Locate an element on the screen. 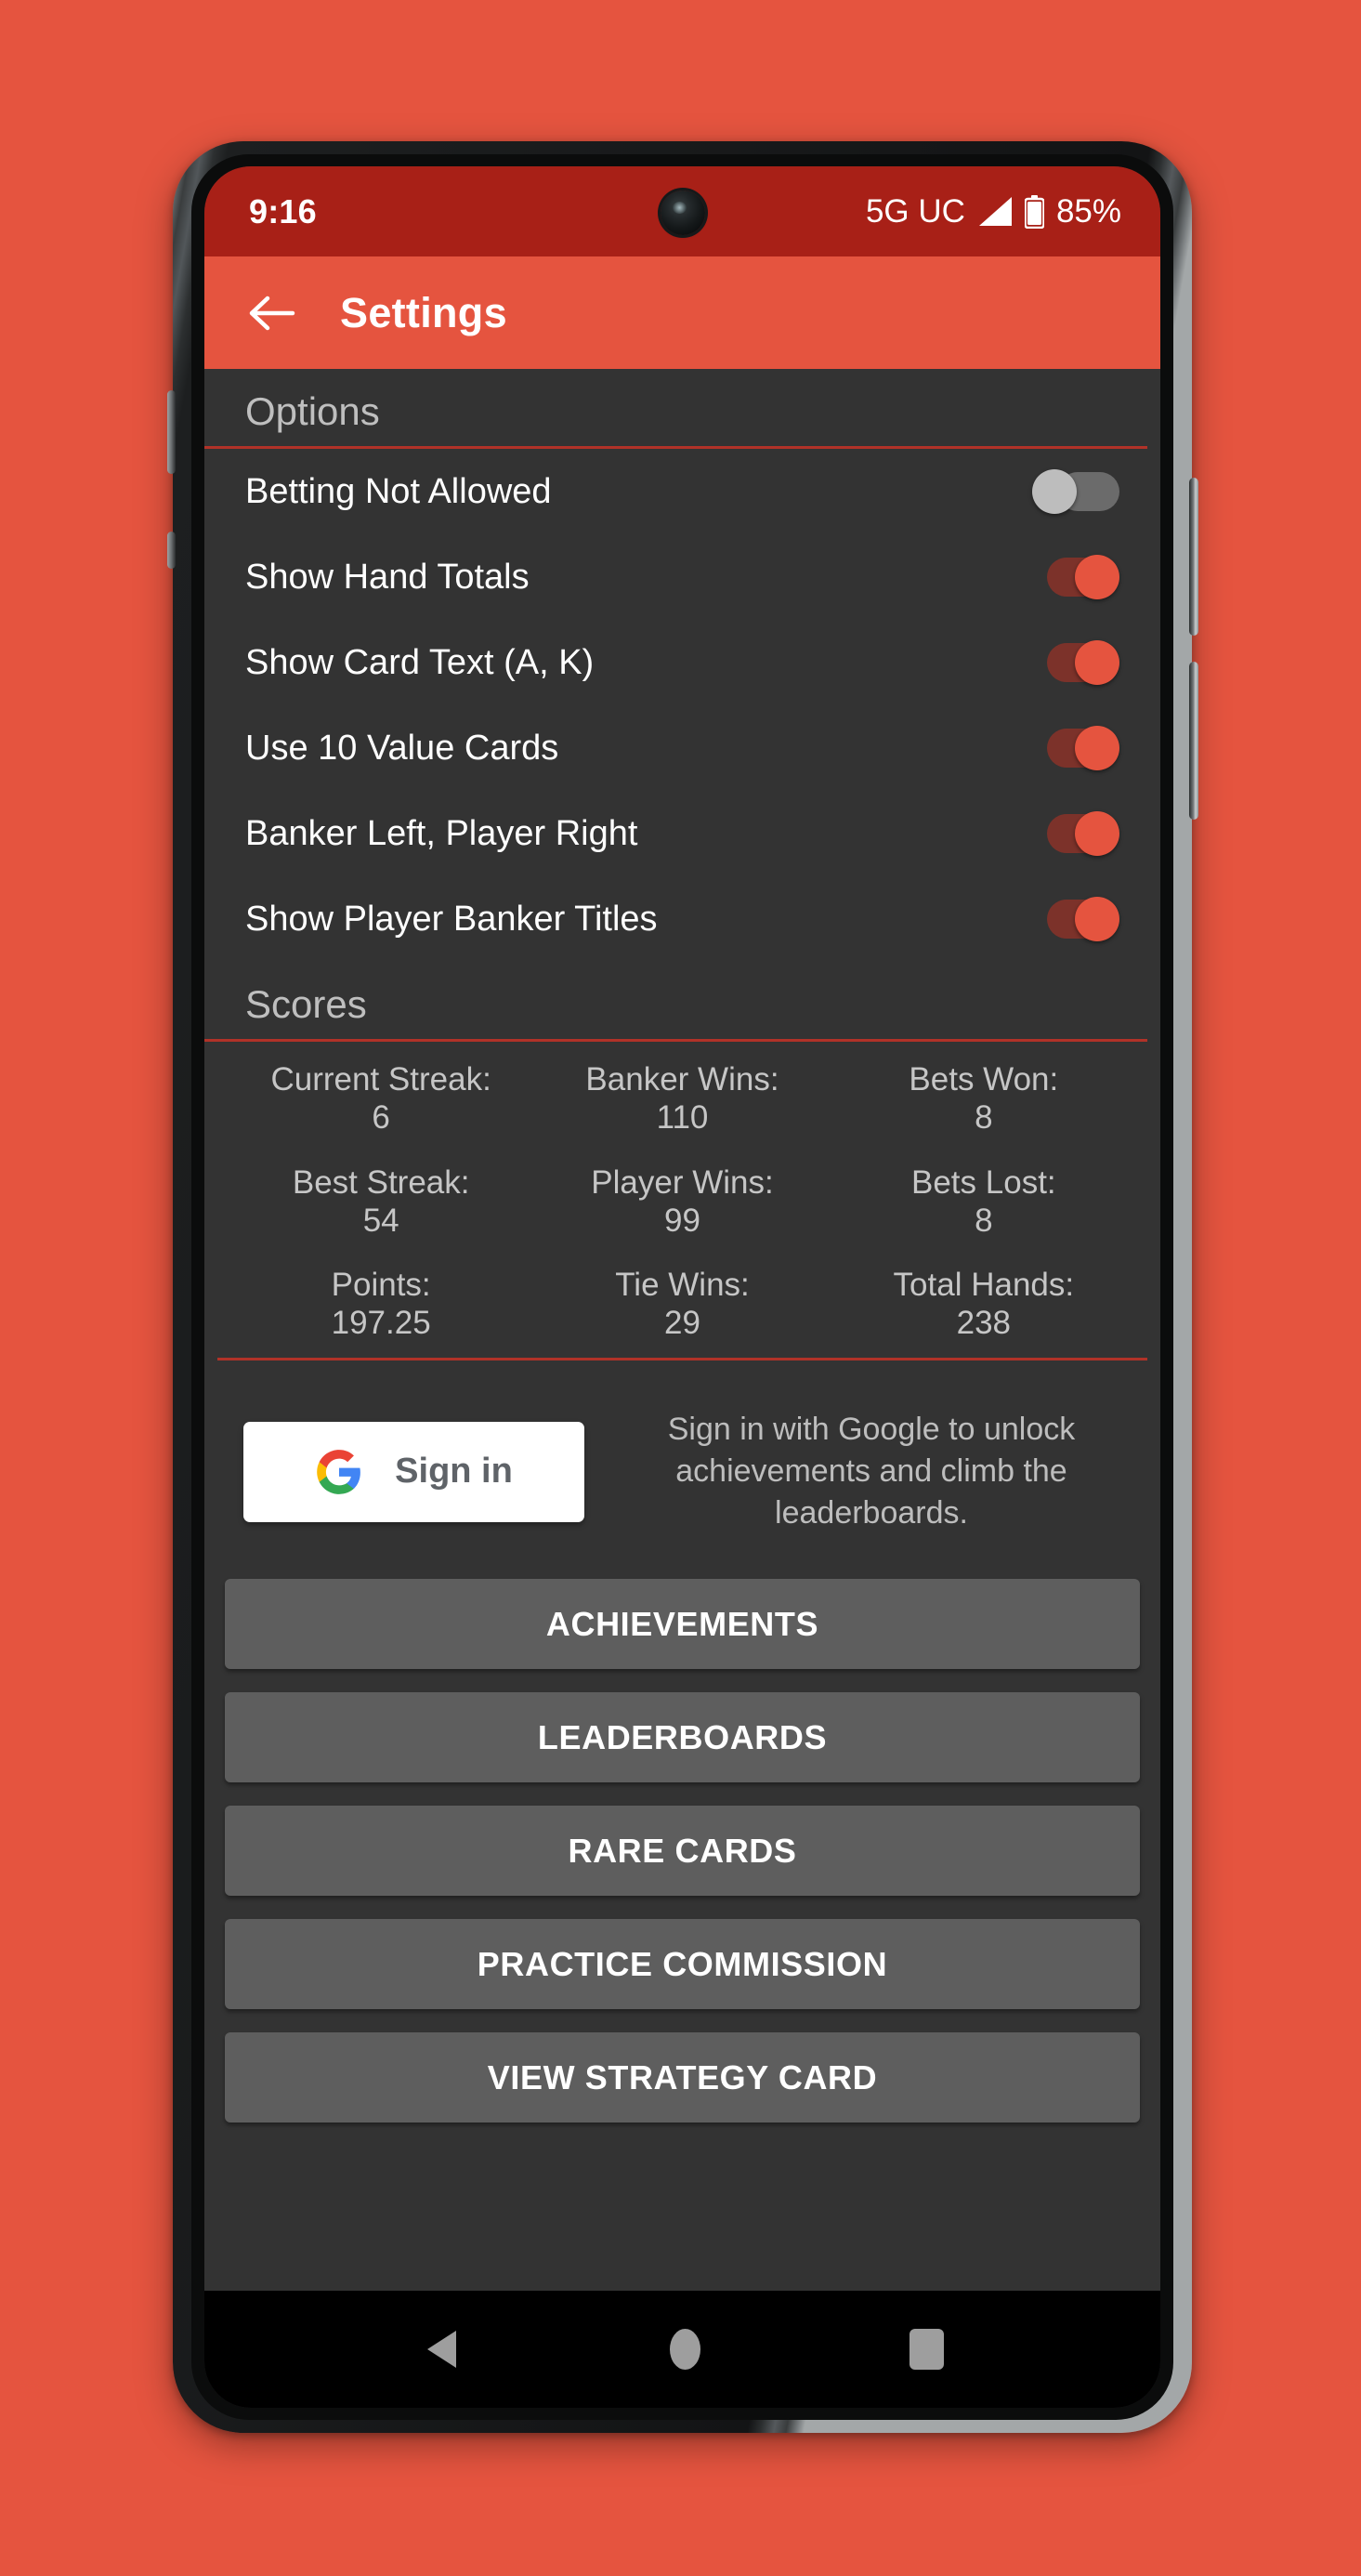 This screenshot has width=1361, height=2576. nav-home-icon is located at coordinates (684, 2349).